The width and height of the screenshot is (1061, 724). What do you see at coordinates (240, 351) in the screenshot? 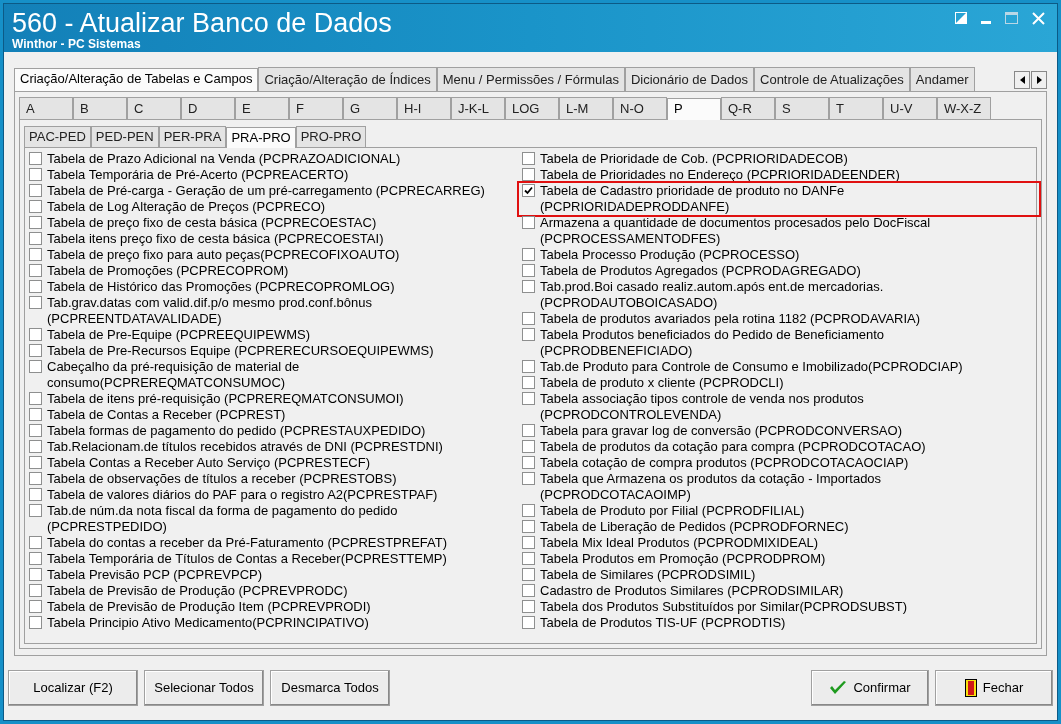
I see `table-option-label: Tabela de Pre-Recursos Equipe (PCPRERECURSOEQUIPEWMS)` at bounding box center [240, 351].